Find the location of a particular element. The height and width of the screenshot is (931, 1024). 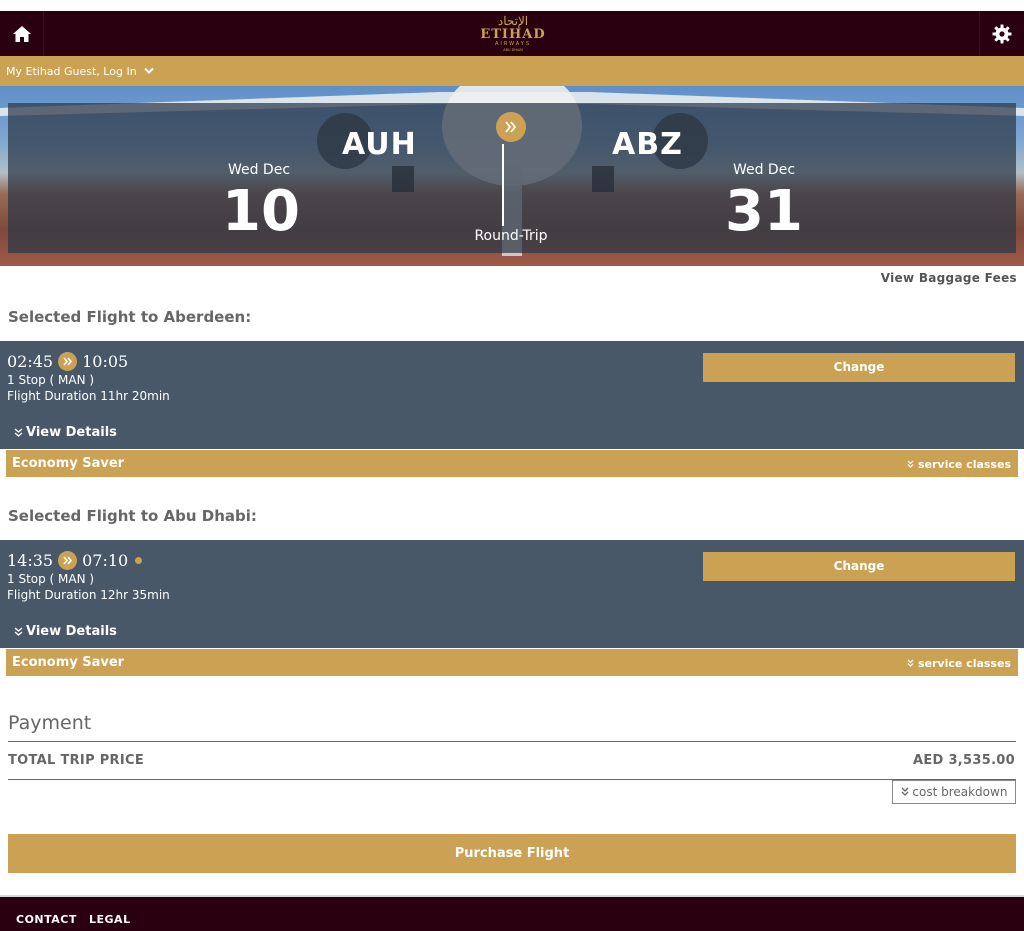

cost-breakdown-button: cost breakdown is located at coordinates (954, 792).